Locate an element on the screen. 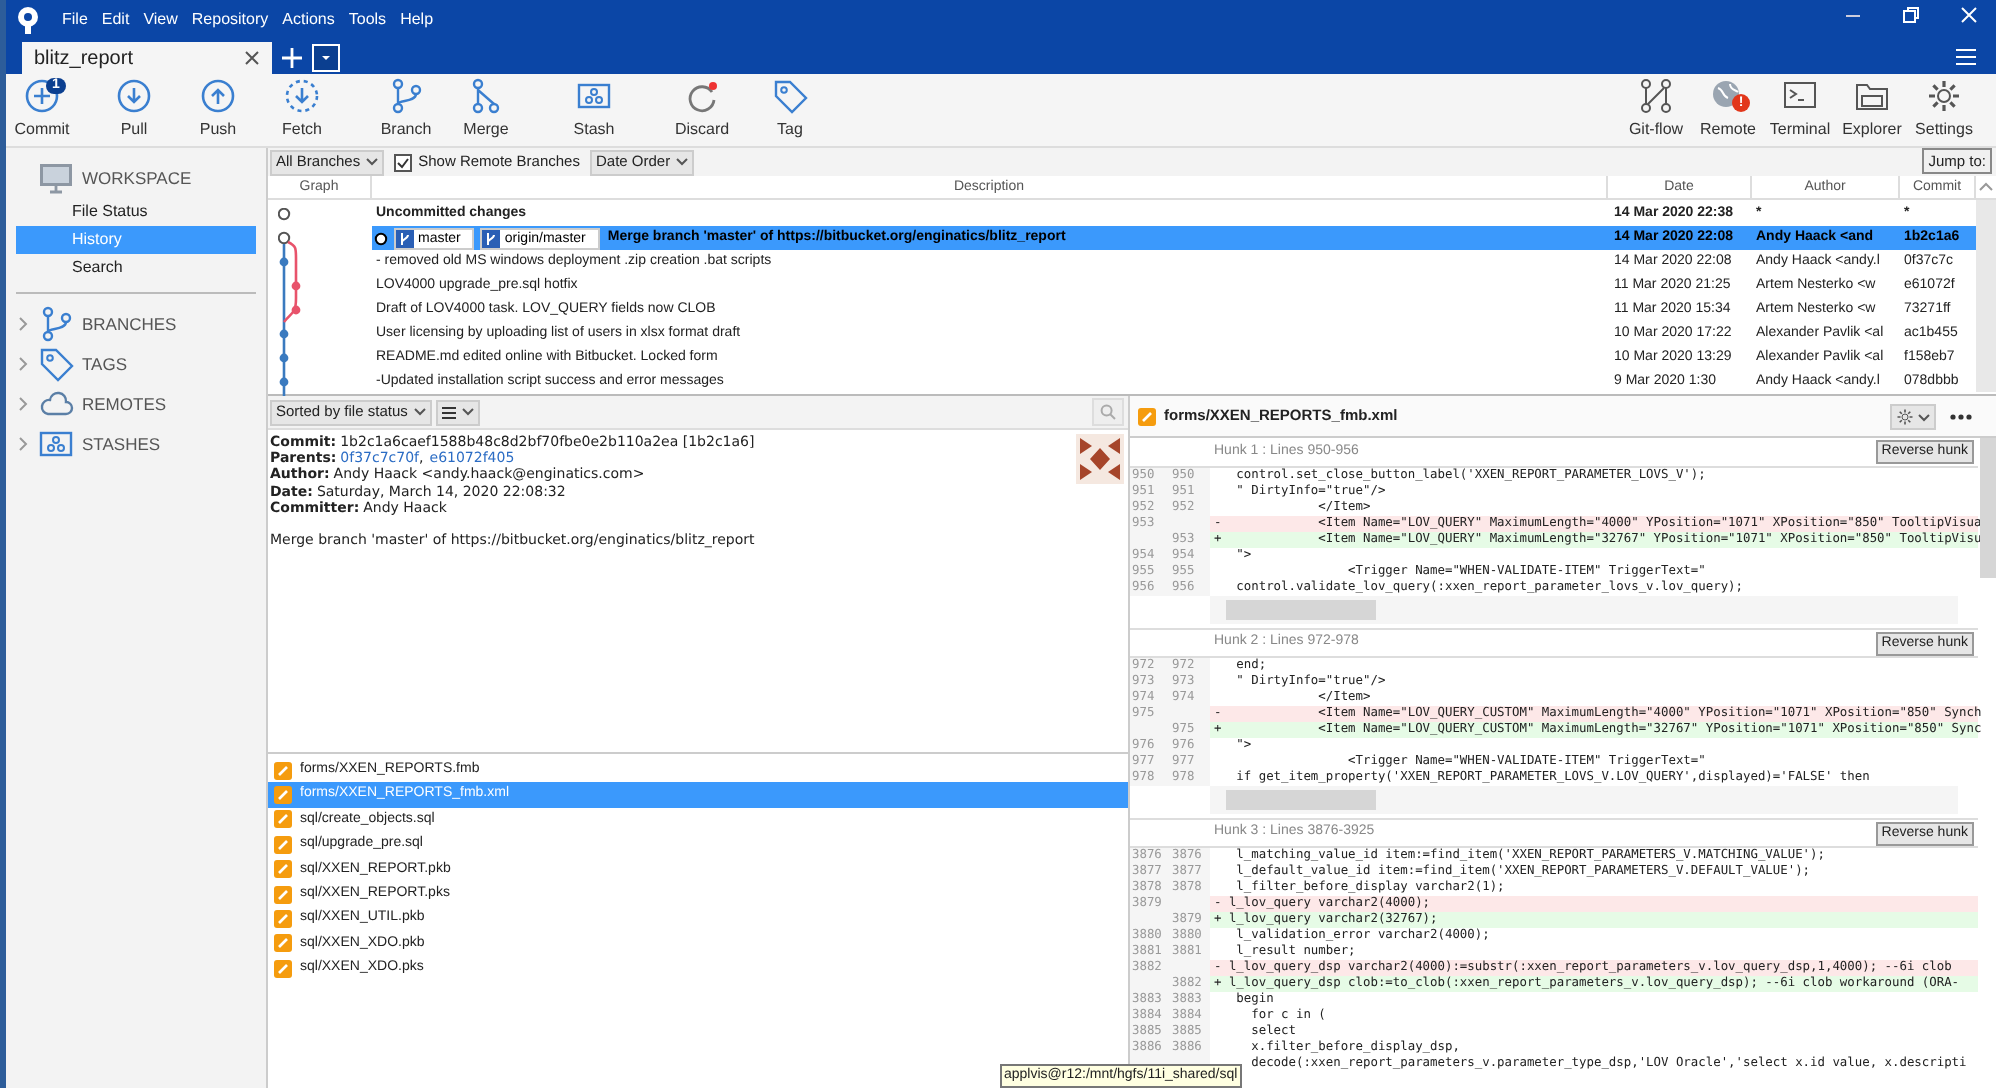 This screenshot has width=1996, height=1088. list-icon is located at coordinates (448, 412).